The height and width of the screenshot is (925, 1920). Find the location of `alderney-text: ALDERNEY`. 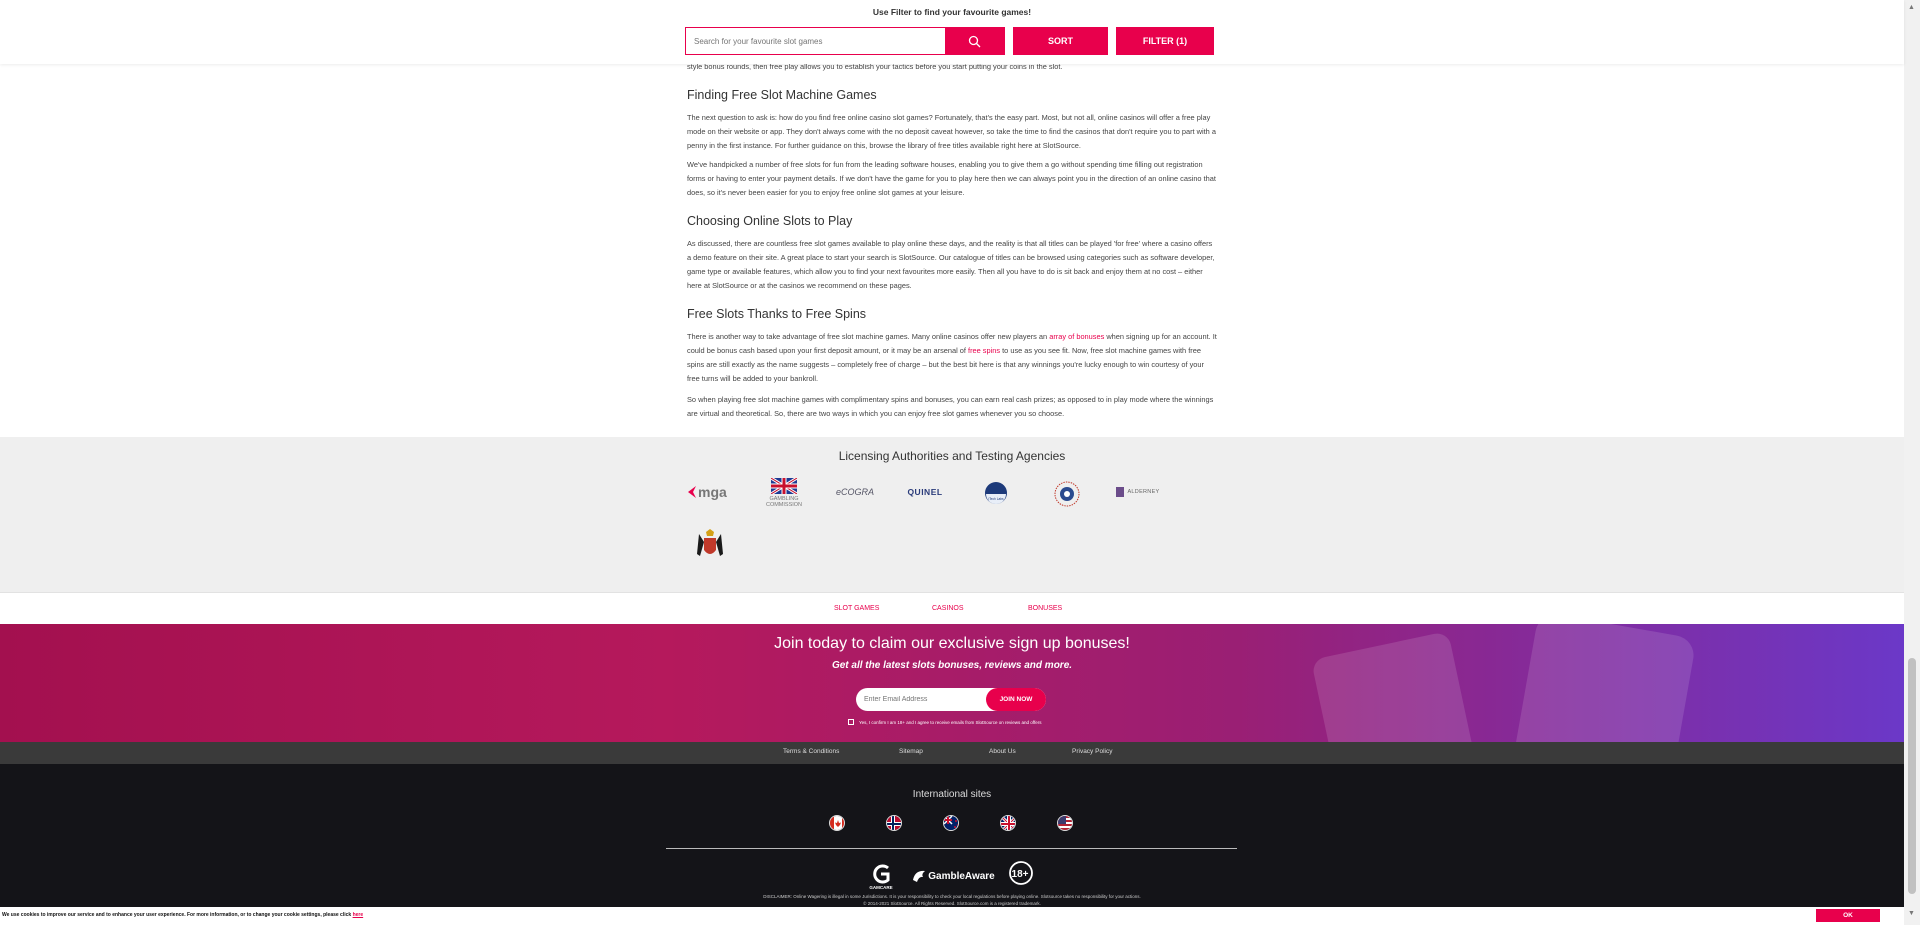

alderney-text: ALDERNEY is located at coordinates (1143, 492).